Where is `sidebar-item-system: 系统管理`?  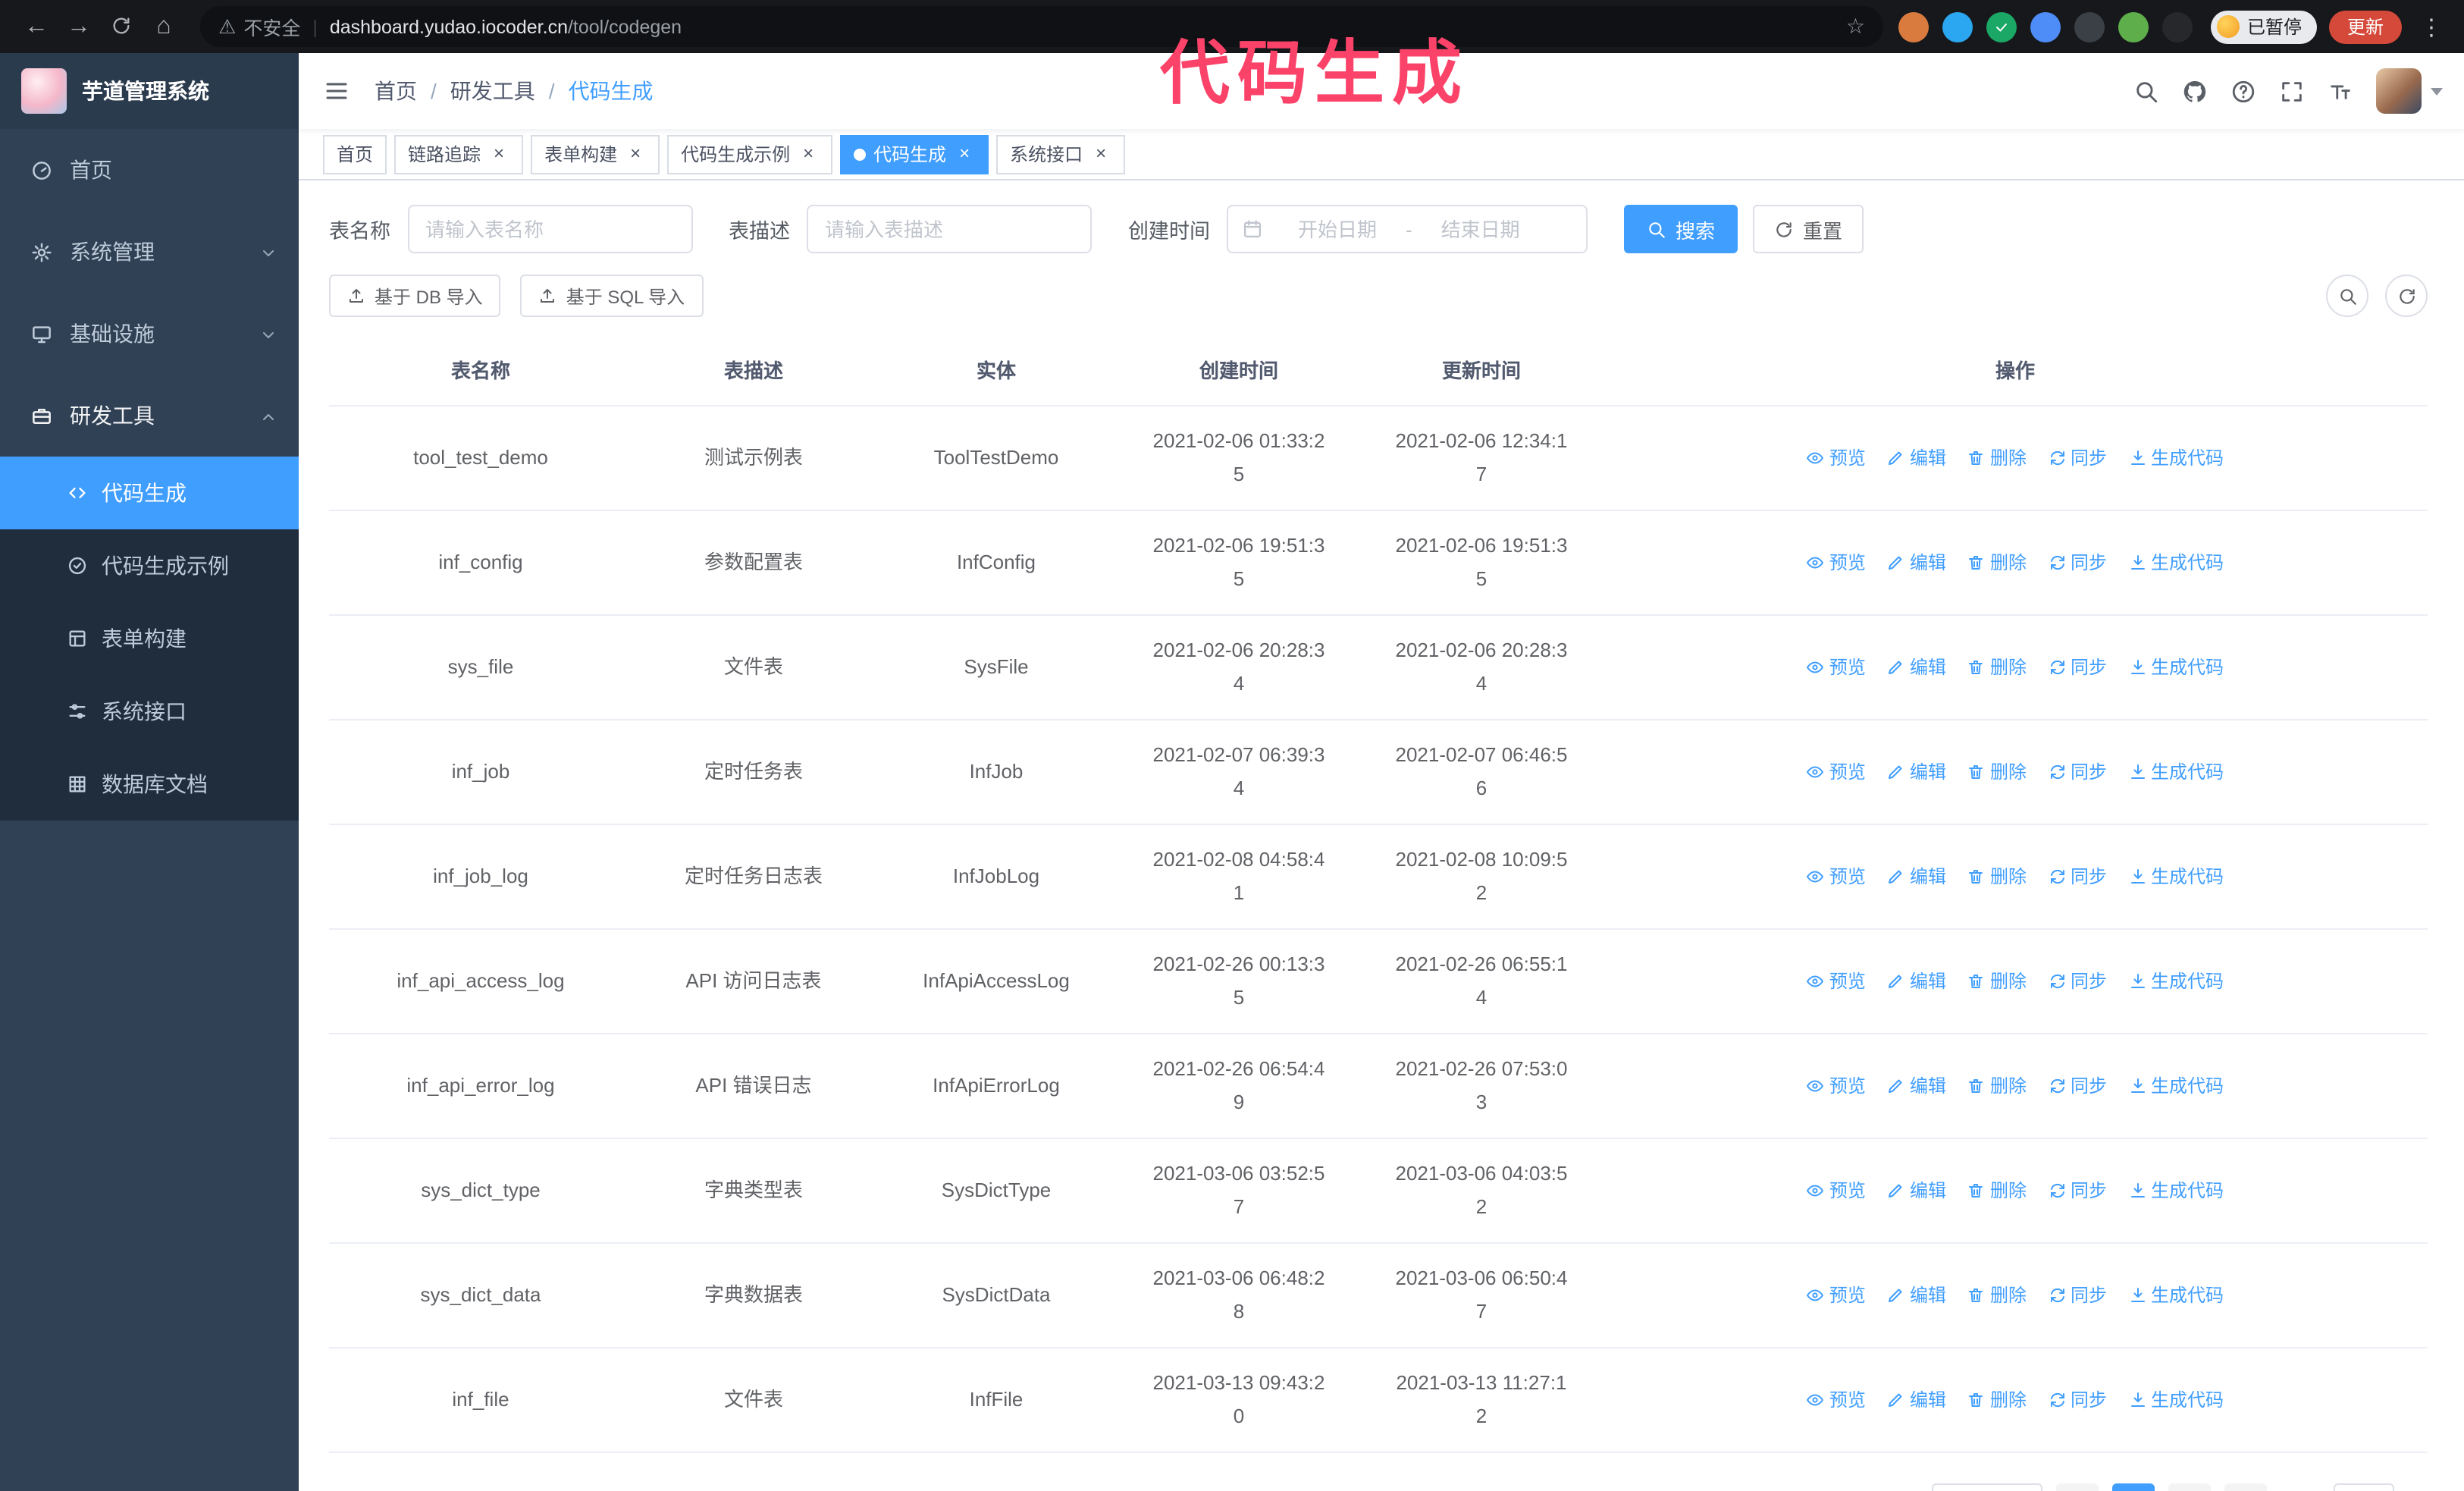
sidebar-item-system: 系统管理 is located at coordinates (150, 252).